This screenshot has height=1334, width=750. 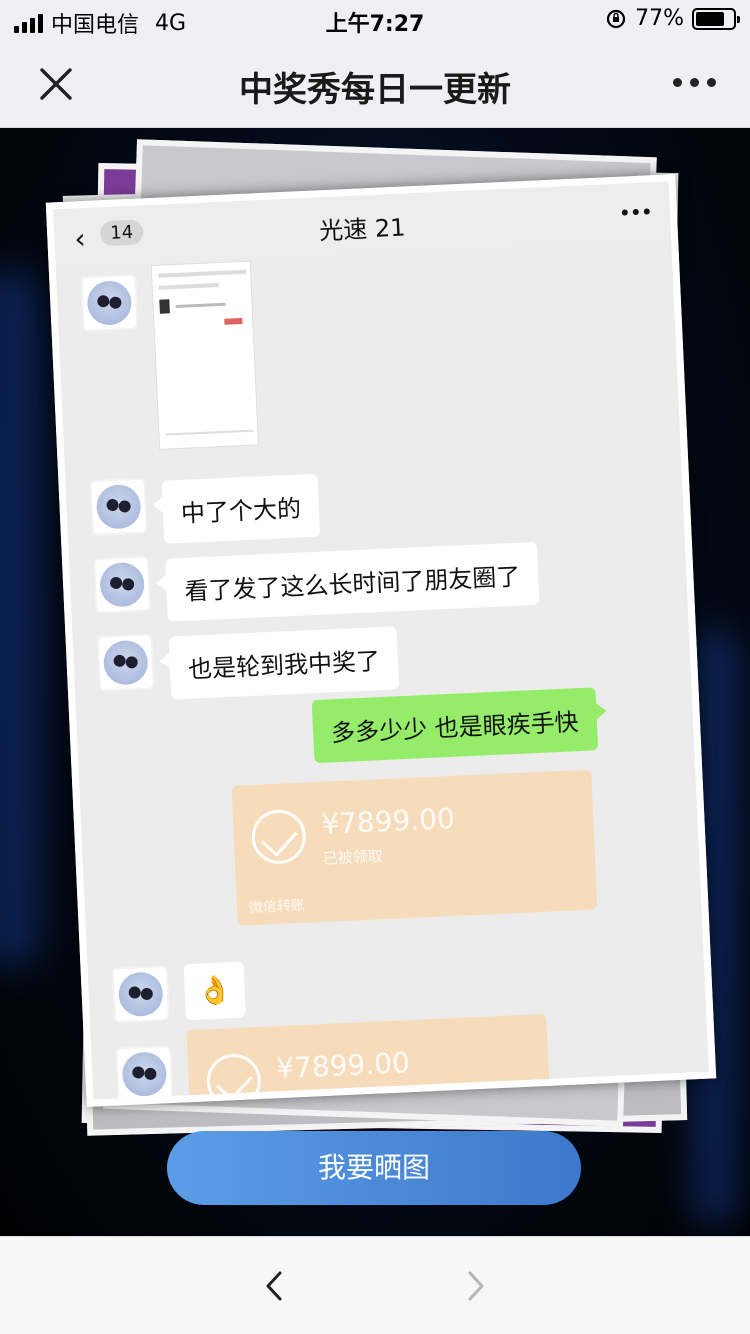 I want to click on status-right: 77%, so click(x=672, y=18).